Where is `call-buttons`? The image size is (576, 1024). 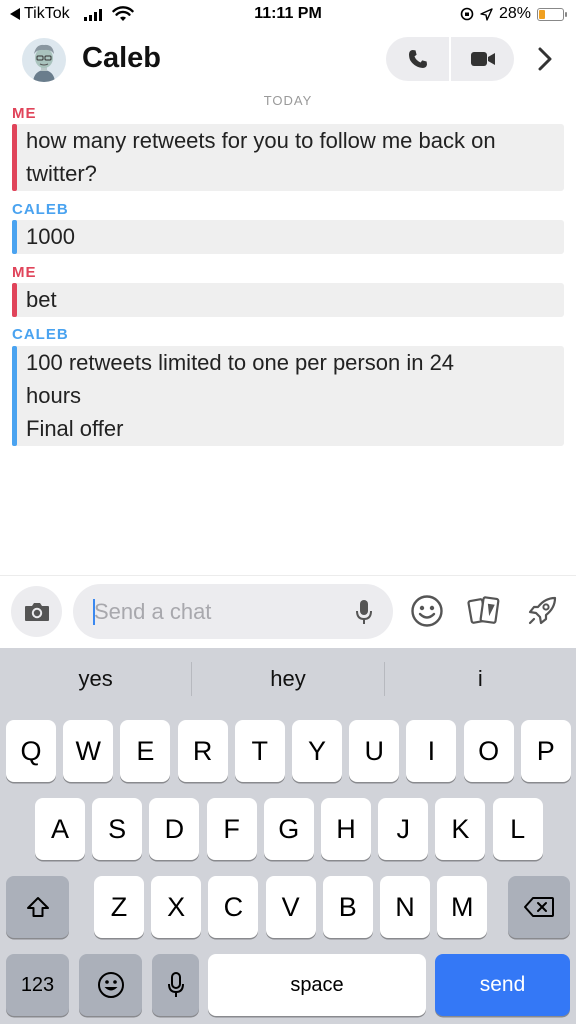
call-buttons is located at coordinates (450, 59).